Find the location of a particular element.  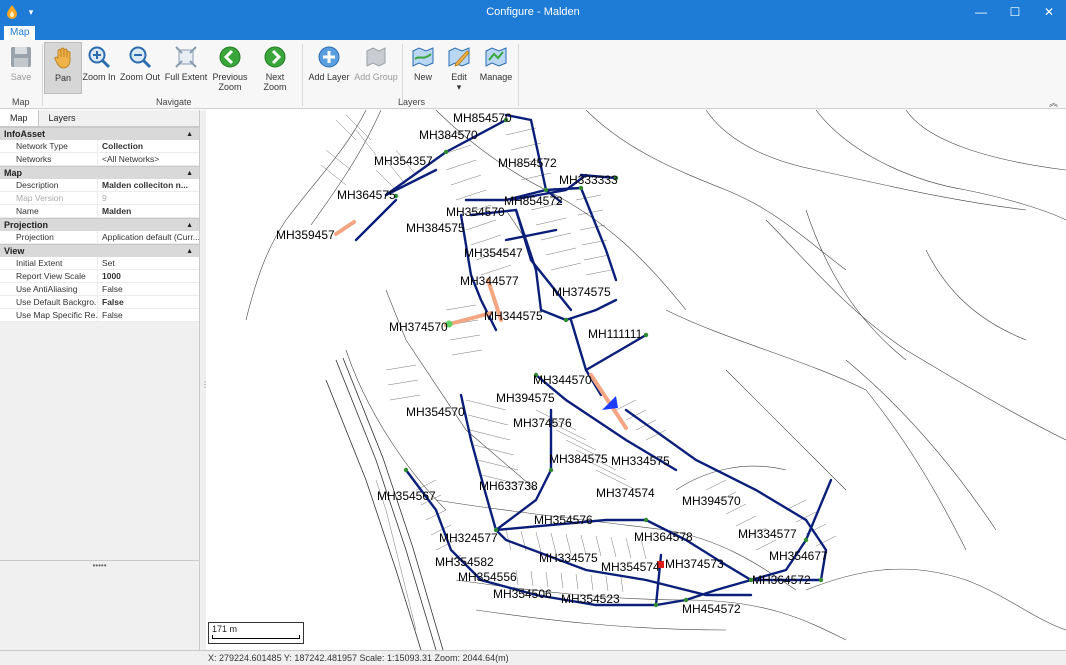

node-label: MH374573 is located at coordinates (694, 564).